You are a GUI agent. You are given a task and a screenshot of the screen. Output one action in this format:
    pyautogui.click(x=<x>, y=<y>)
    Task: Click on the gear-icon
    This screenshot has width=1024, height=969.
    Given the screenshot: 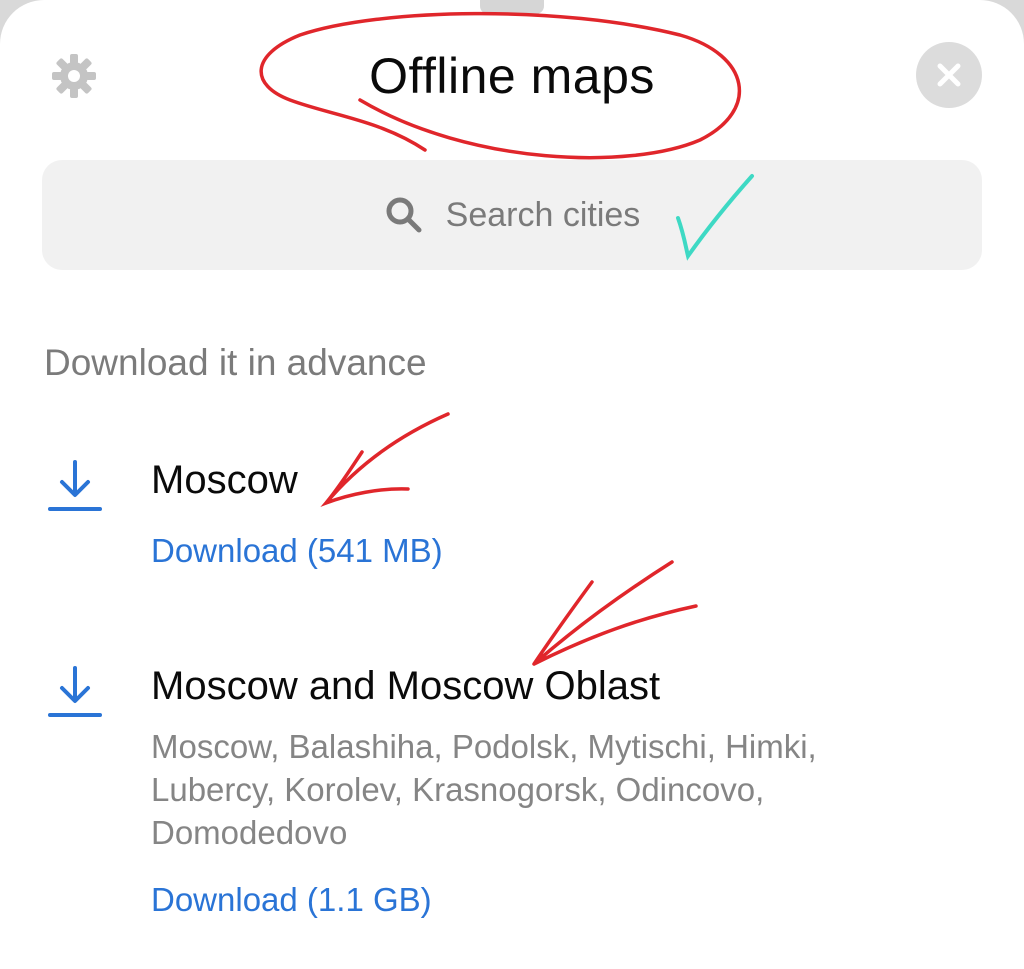 What is the action you would take?
    pyautogui.click(x=74, y=76)
    